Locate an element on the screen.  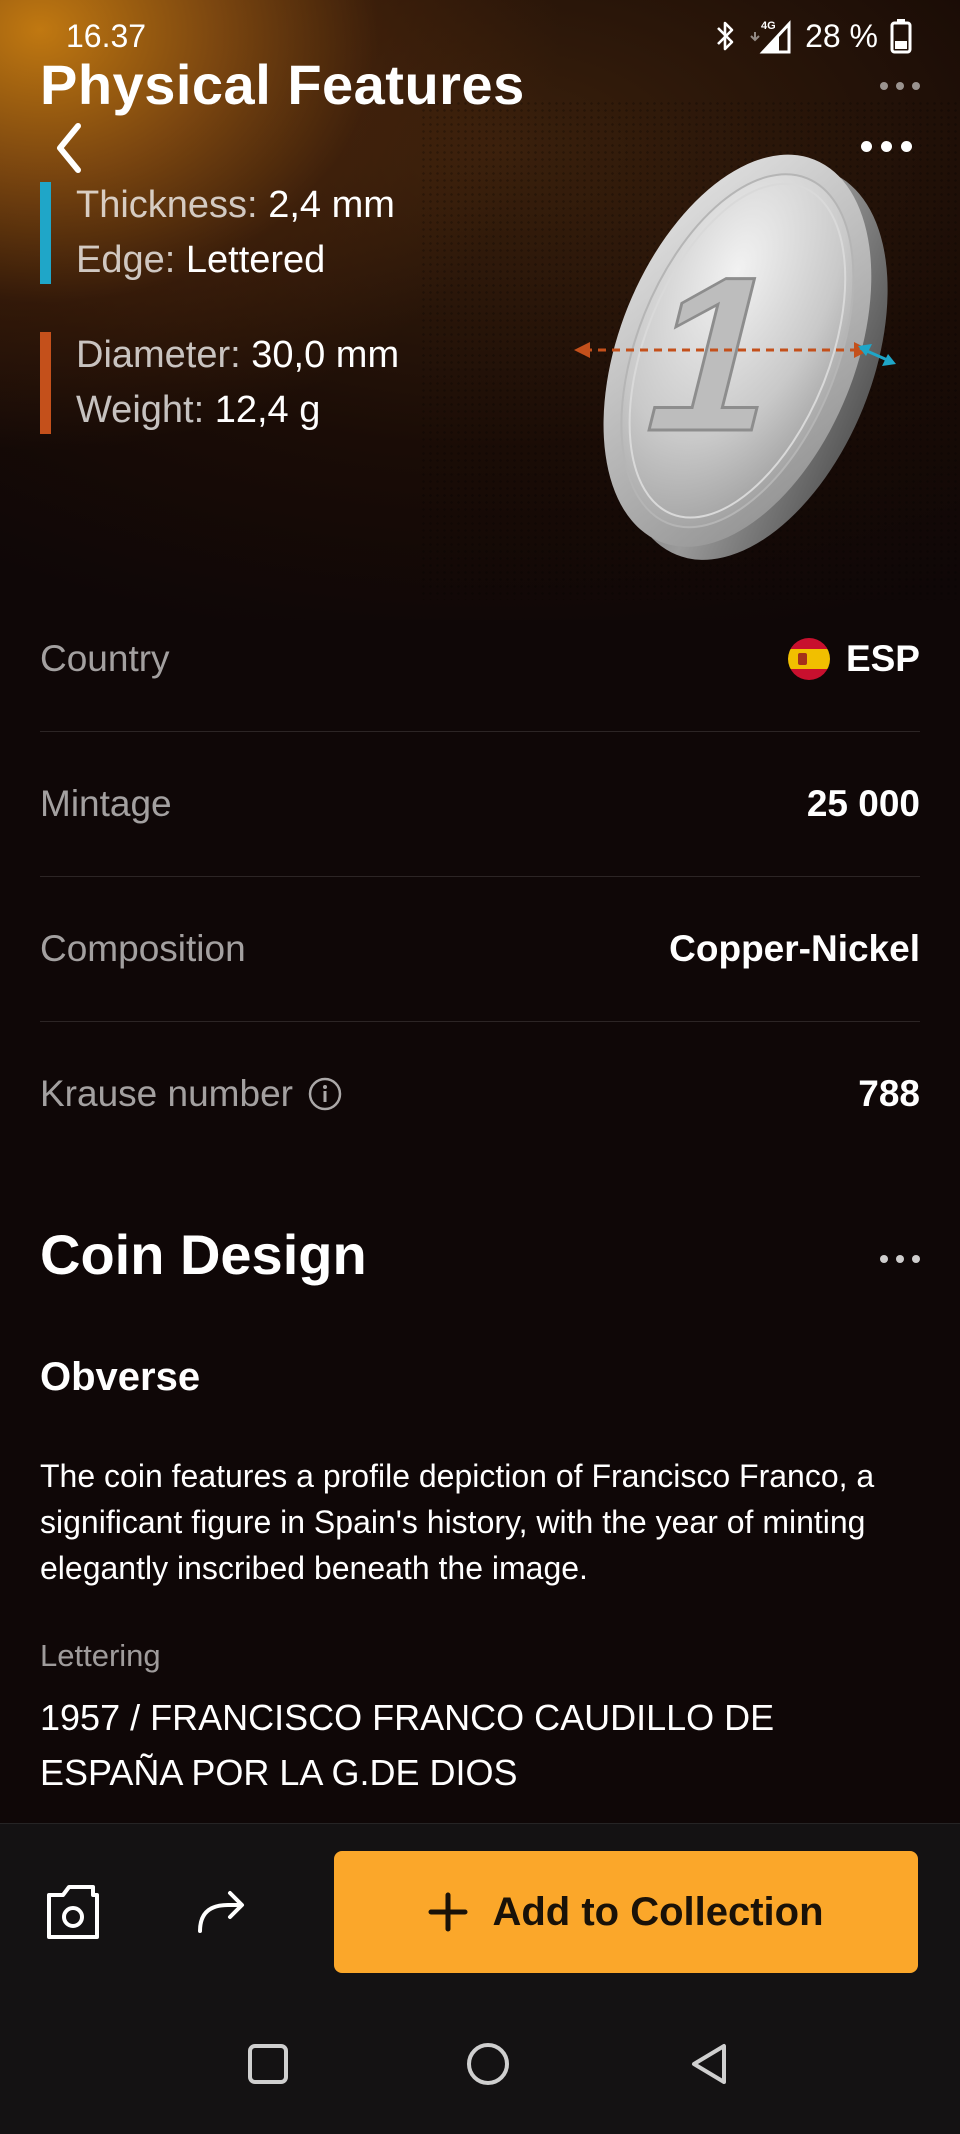
add-to-collection-label: Add to Collection is located at coordinates (658, 1911).